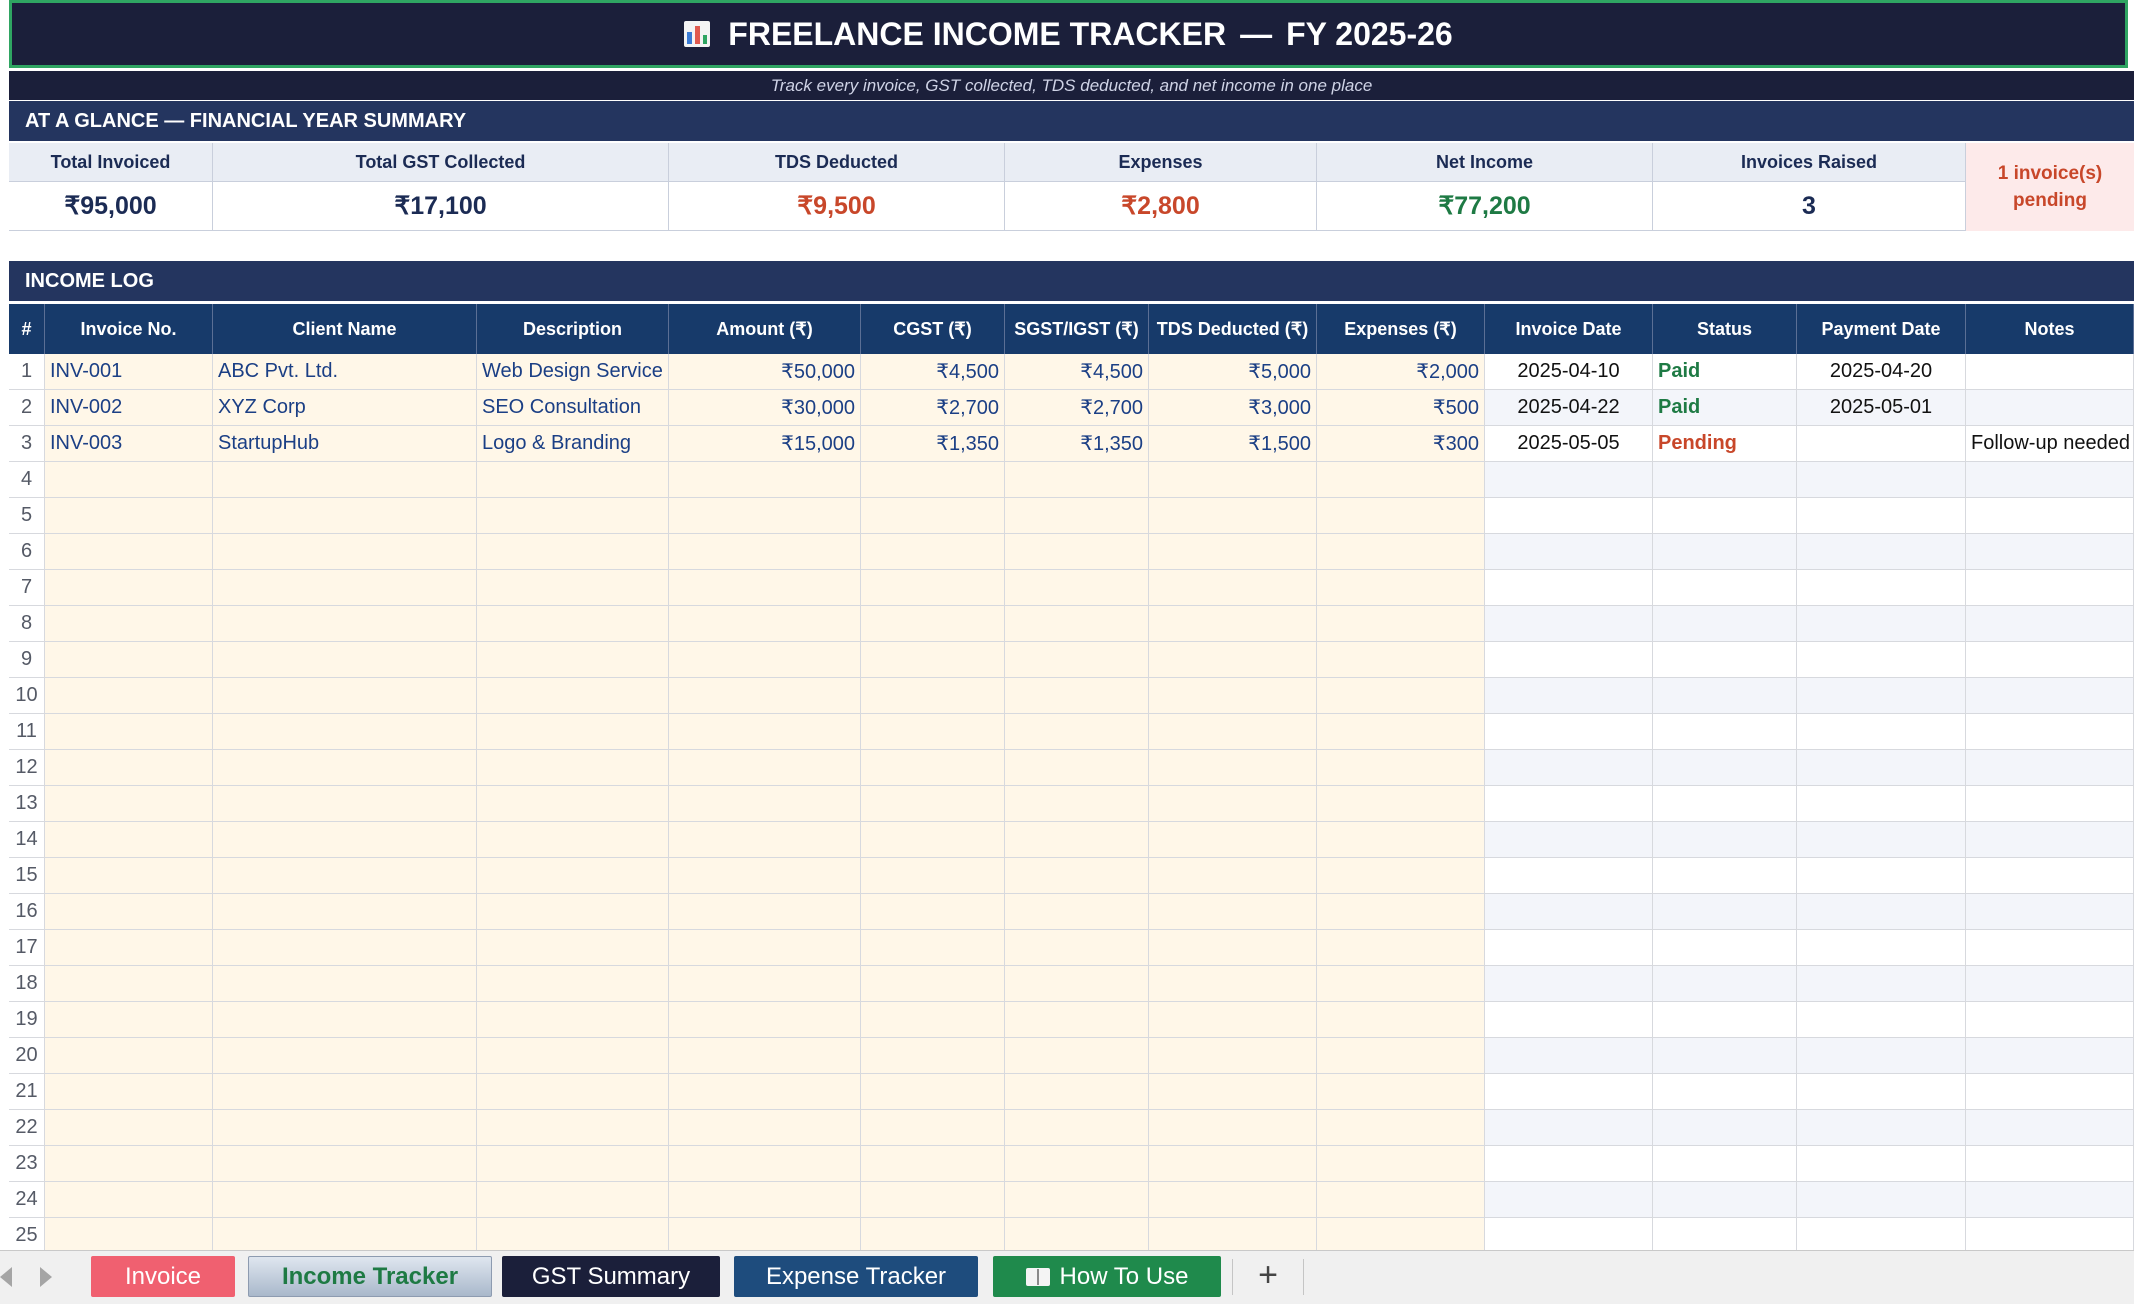 This screenshot has height=1304, width=2134. What do you see at coordinates (27, 948) in the screenshot?
I see `row-number: 17` at bounding box center [27, 948].